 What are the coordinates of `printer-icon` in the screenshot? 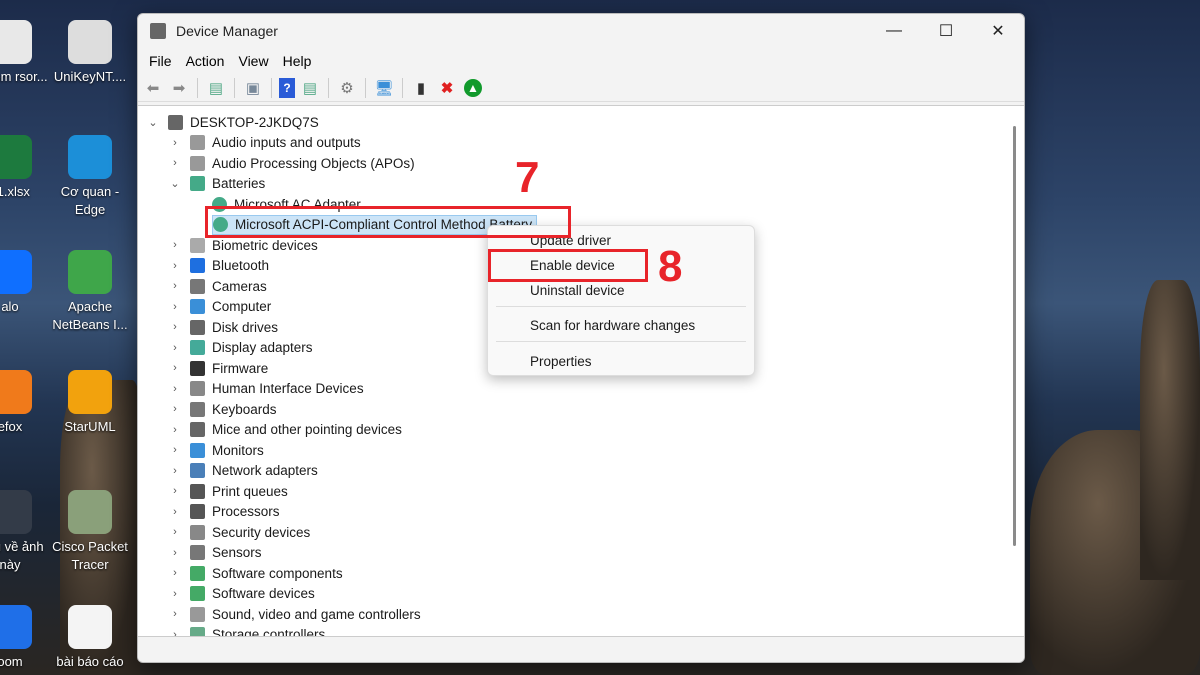 It's located at (197, 491).